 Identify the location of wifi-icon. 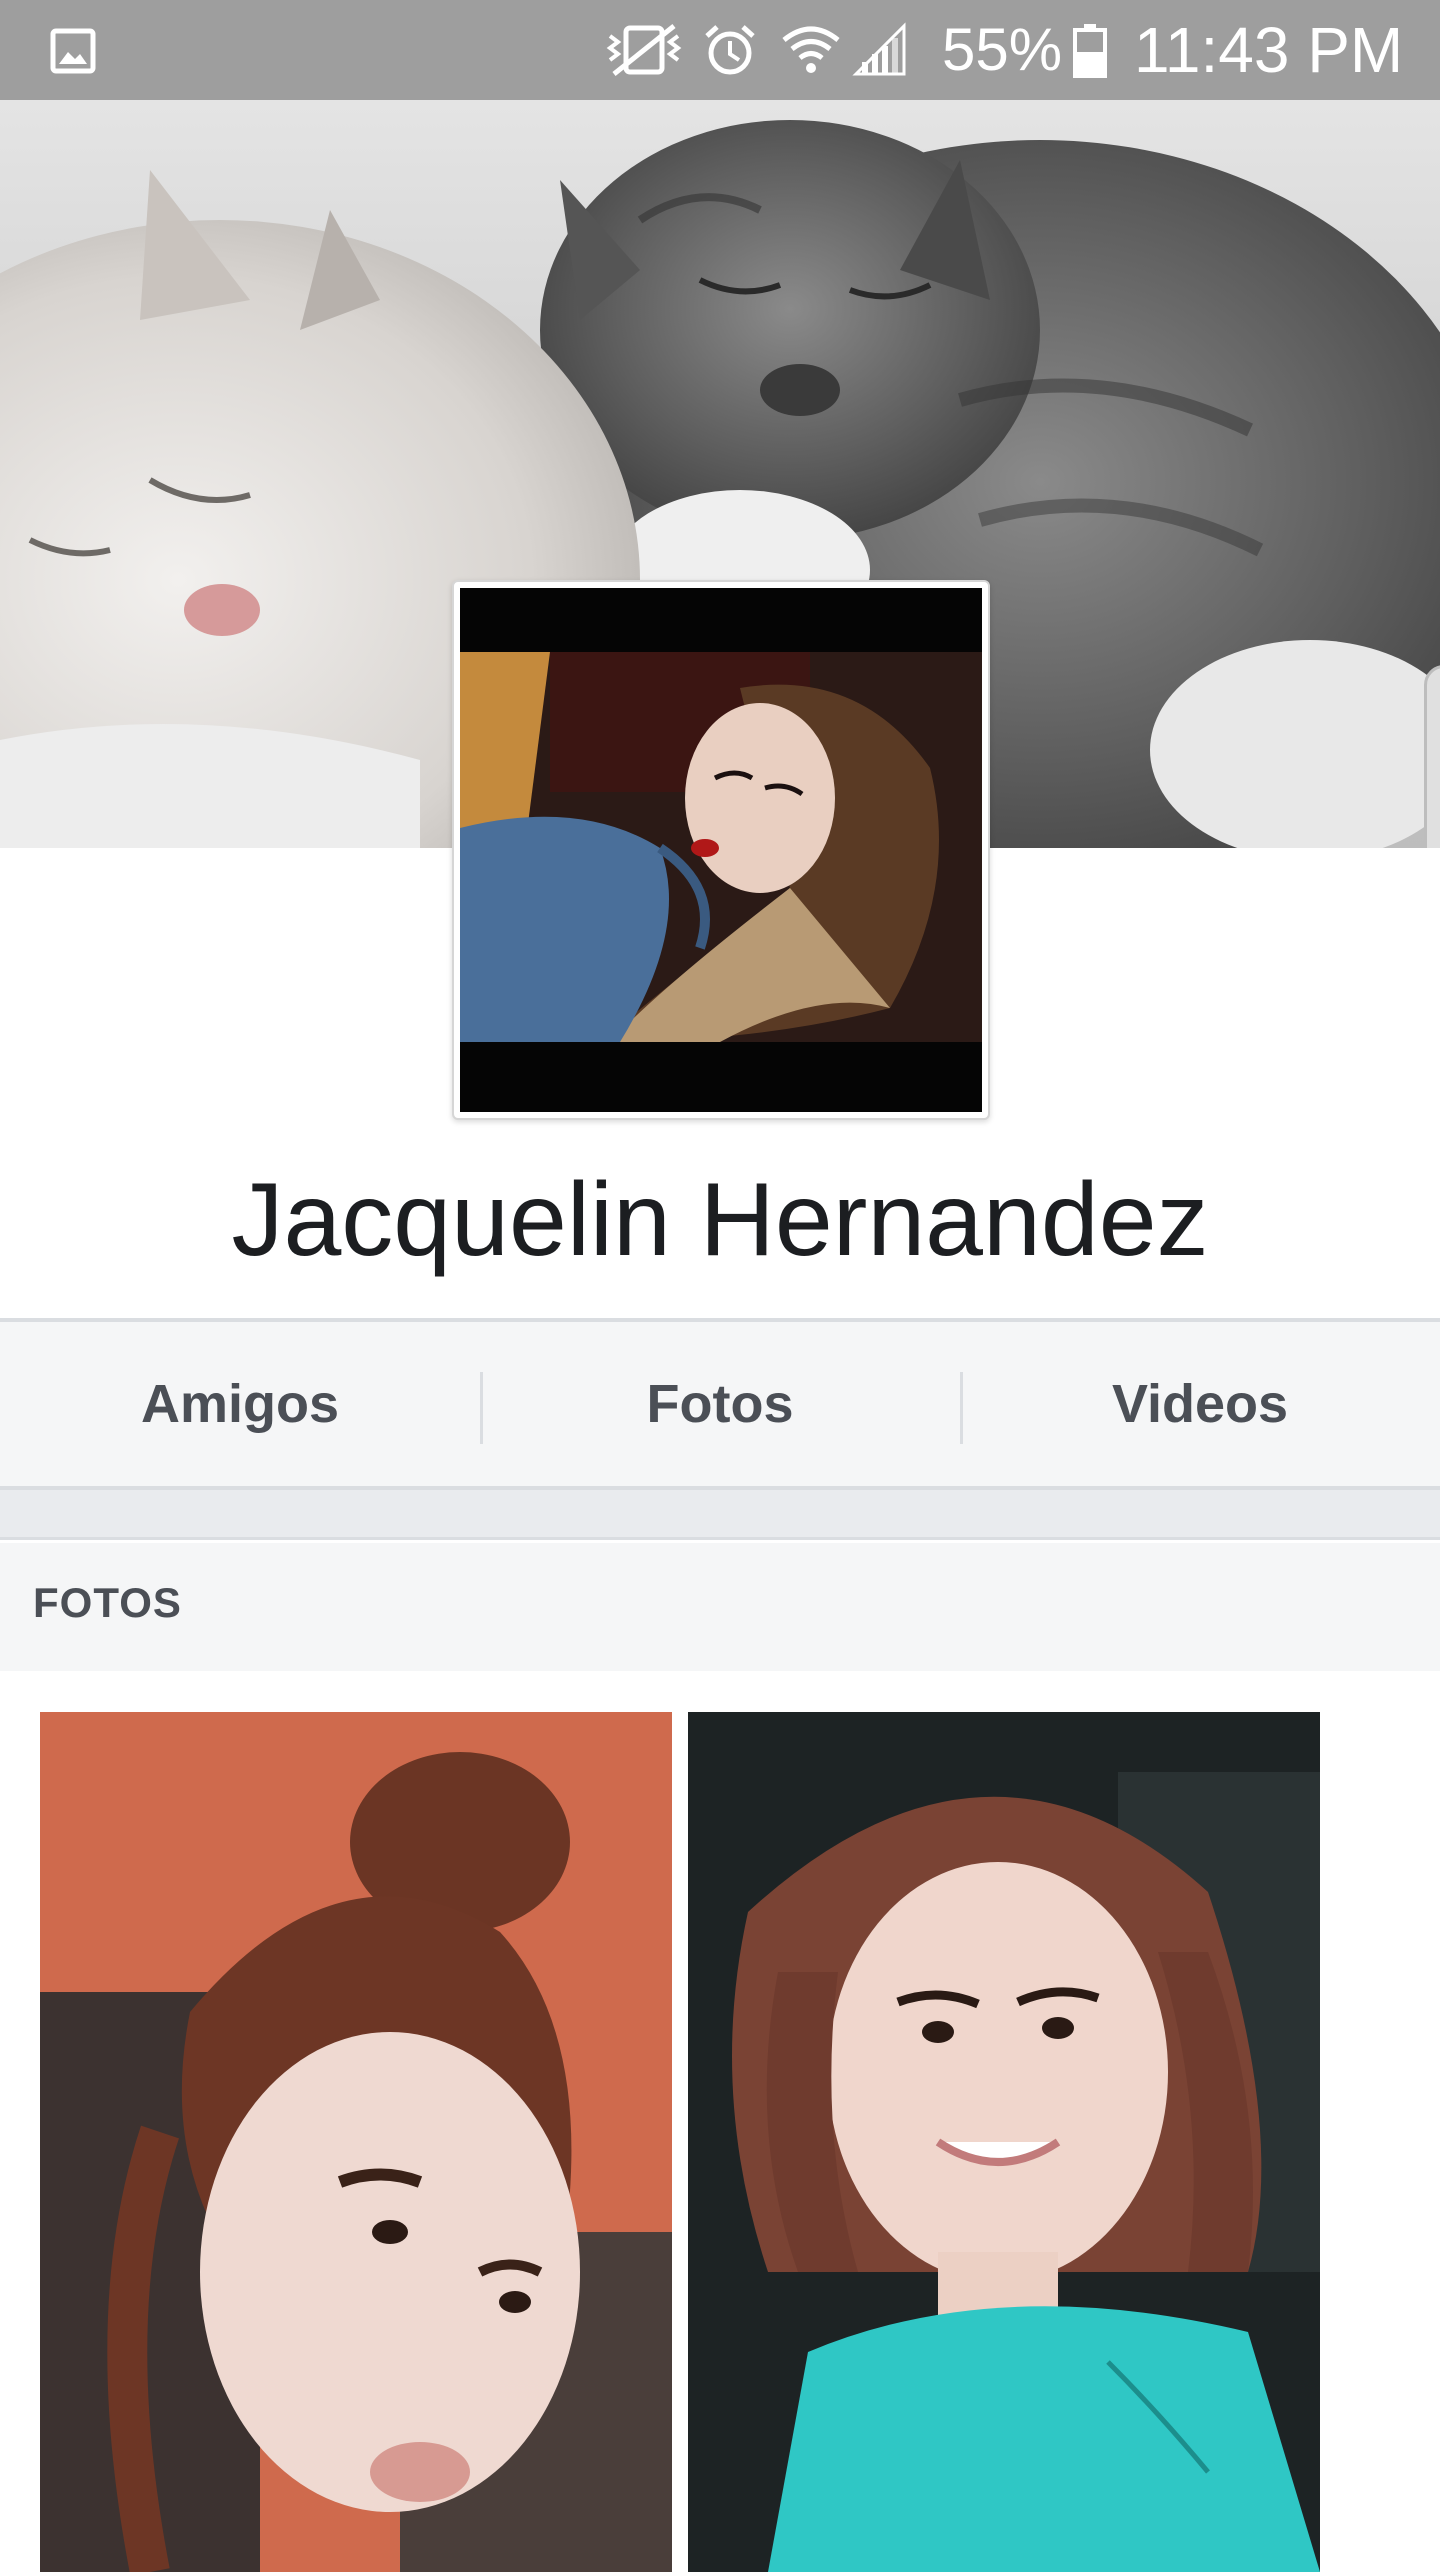
(811, 49).